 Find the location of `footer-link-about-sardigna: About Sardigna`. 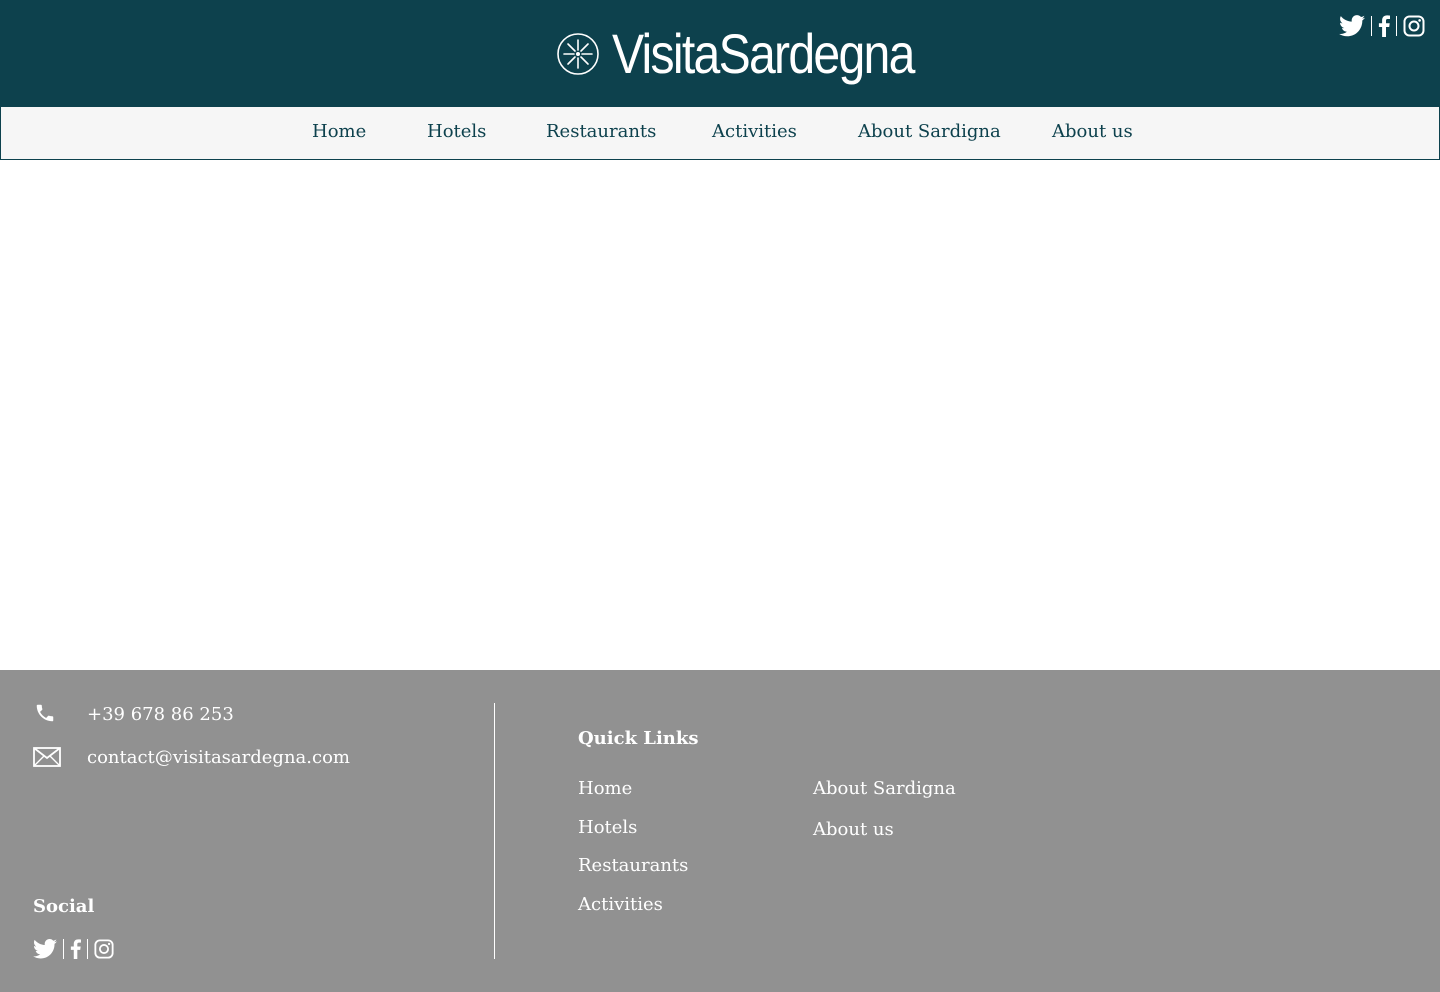

footer-link-about-sardigna: About Sardigna is located at coordinates (884, 788).